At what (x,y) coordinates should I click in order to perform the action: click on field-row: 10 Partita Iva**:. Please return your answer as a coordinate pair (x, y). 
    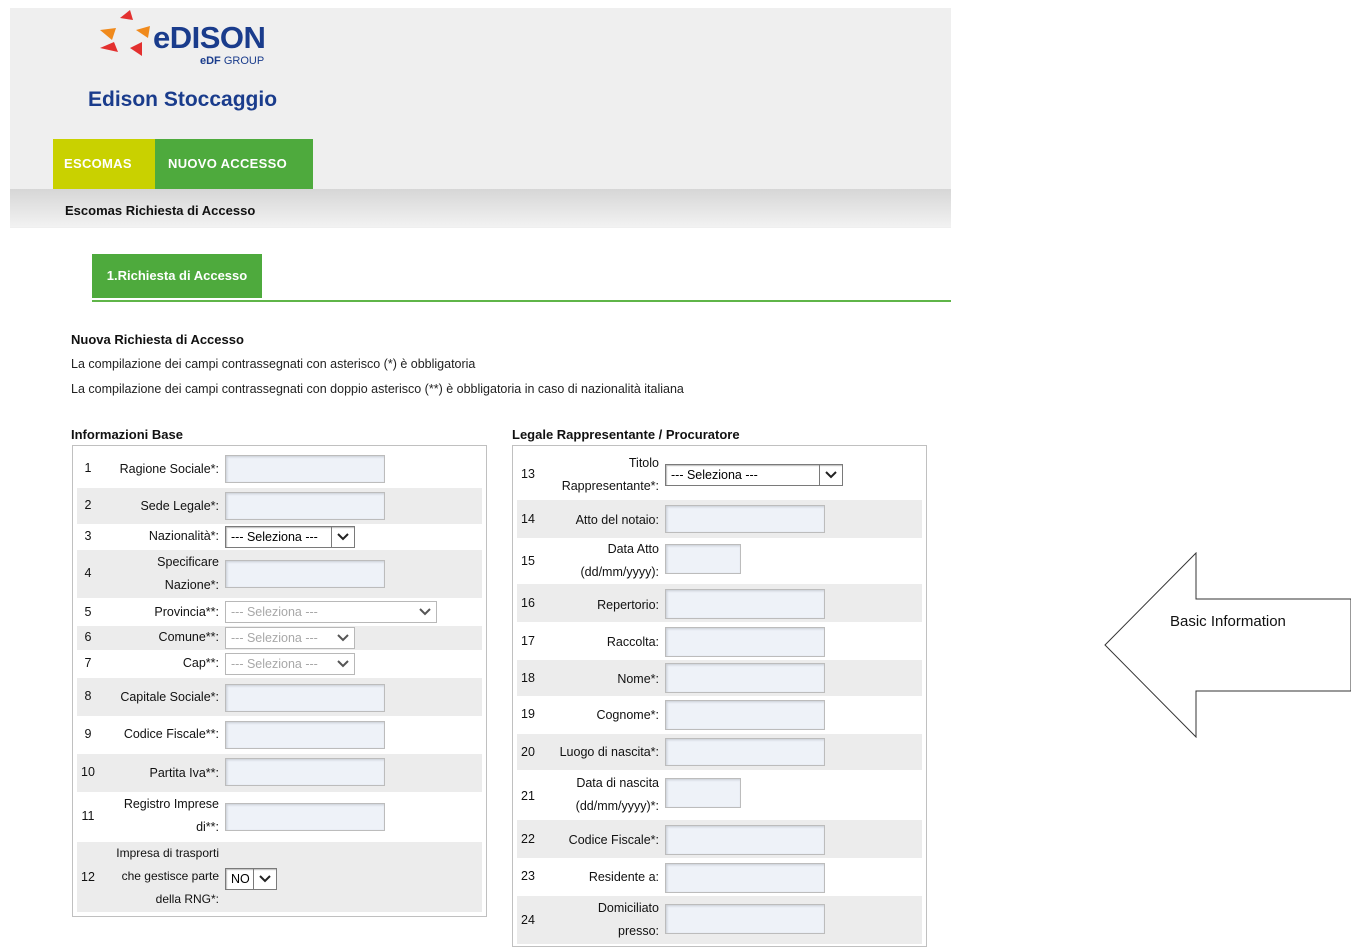
    Looking at the image, I should click on (279, 773).